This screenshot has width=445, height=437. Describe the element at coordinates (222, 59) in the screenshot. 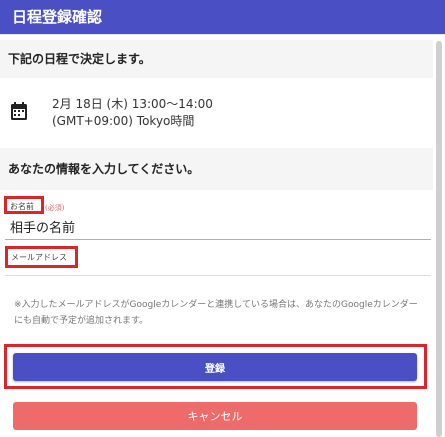

I see `confirm-banner: 下記の日程で決定します。` at that location.